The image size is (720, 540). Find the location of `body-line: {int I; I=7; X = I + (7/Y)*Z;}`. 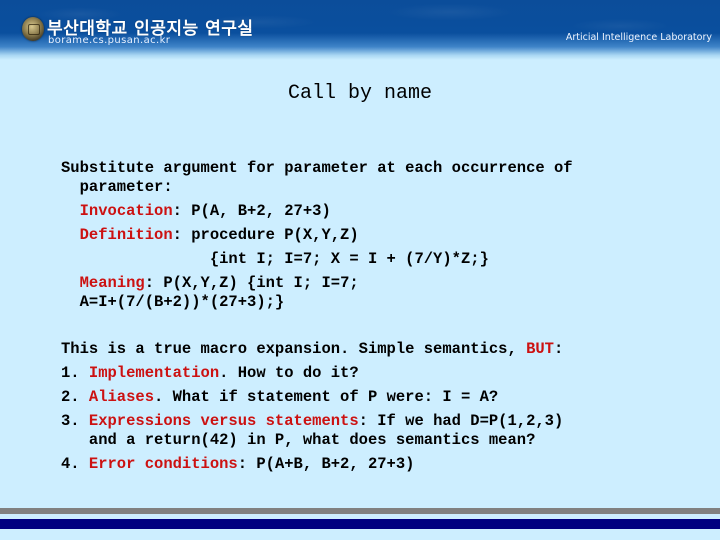

body-line: {int I; I=7; X = I + (7/Y)*Z;} is located at coordinates (275, 259).